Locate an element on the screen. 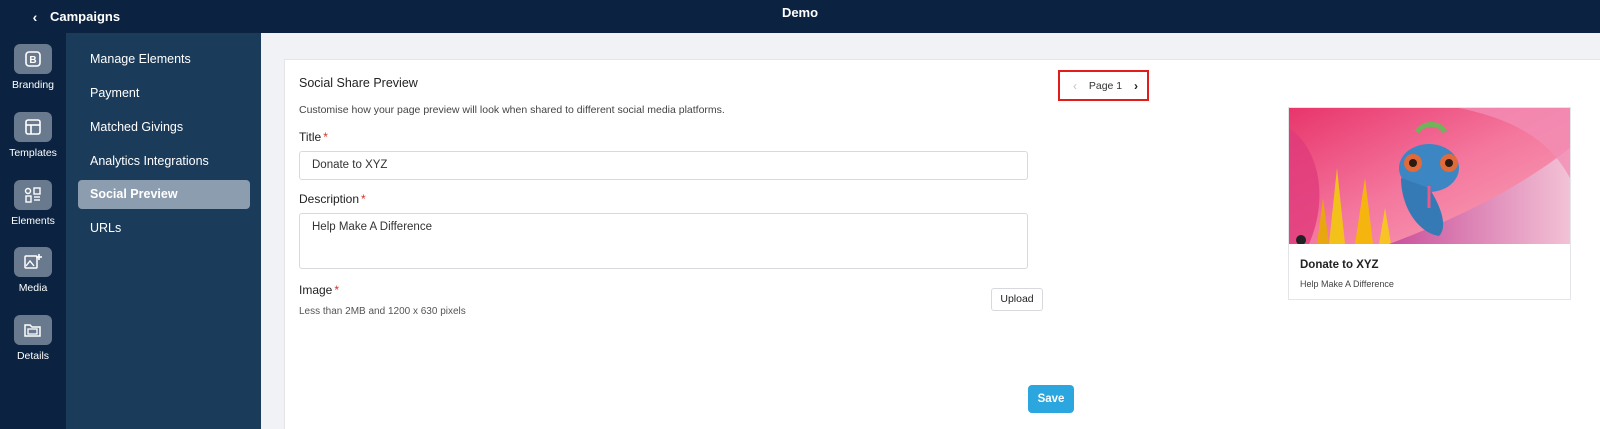 This screenshot has height=429, width=1600. rail-label: Templates is located at coordinates (33, 153).